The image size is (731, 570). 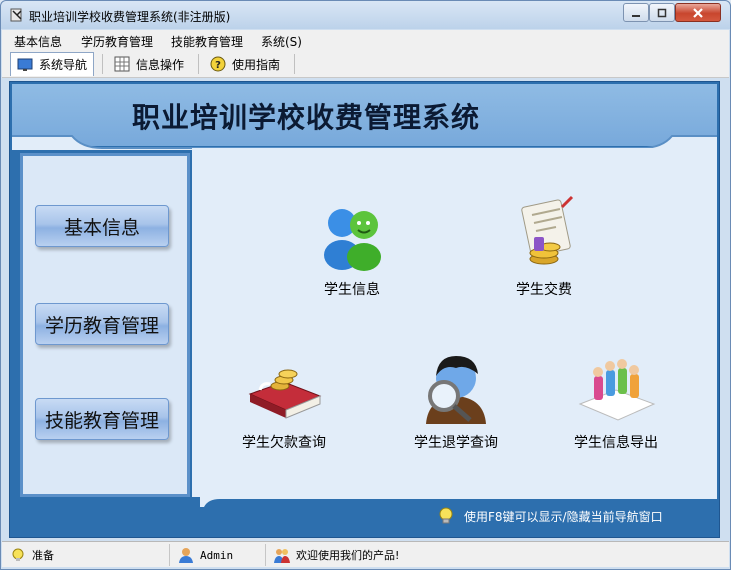 What do you see at coordinates (547, 230) in the screenshot?
I see `payment-icon` at bounding box center [547, 230].